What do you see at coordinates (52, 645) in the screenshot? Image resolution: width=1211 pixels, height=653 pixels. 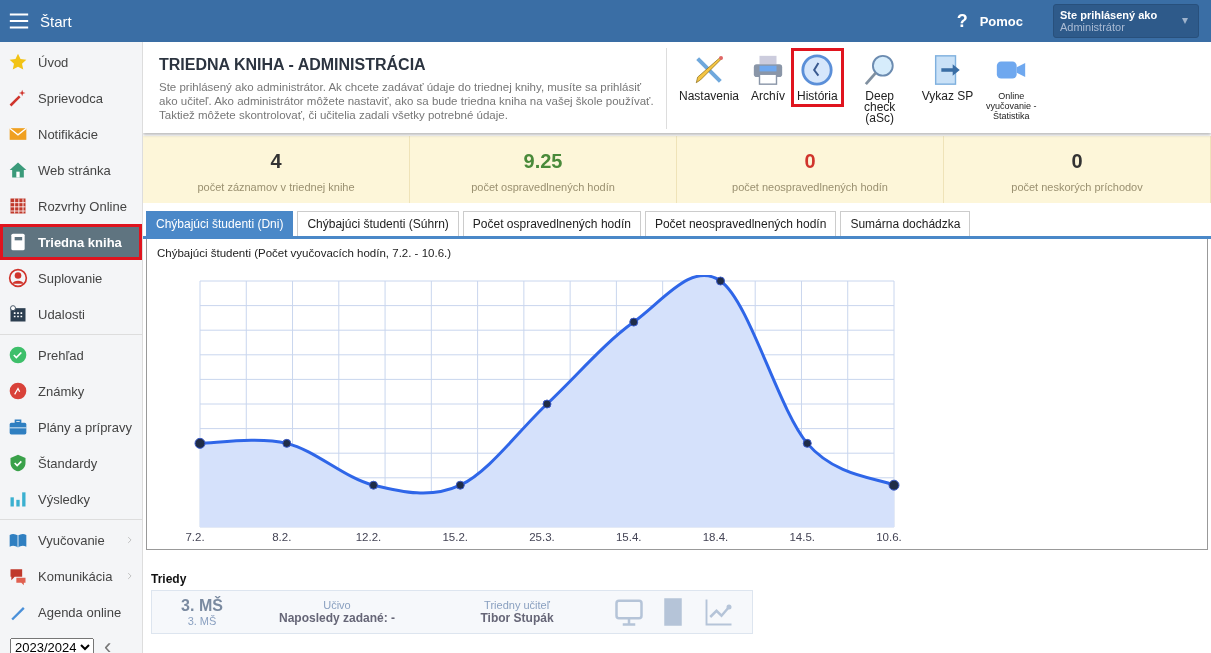 I see `year-select: 2023/2024` at bounding box center [52, 645].